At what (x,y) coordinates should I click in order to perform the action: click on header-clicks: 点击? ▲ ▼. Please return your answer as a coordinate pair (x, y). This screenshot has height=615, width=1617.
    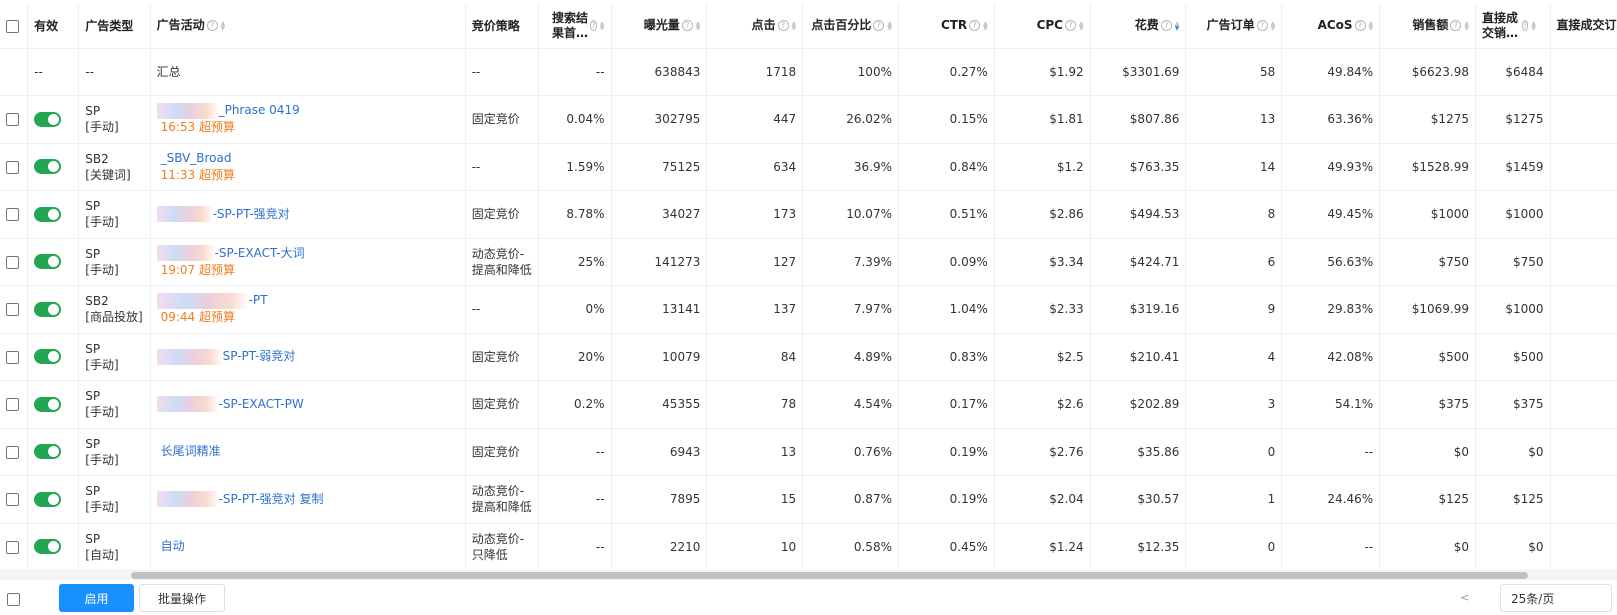
    Looking at the image, I should click on (755, 26).